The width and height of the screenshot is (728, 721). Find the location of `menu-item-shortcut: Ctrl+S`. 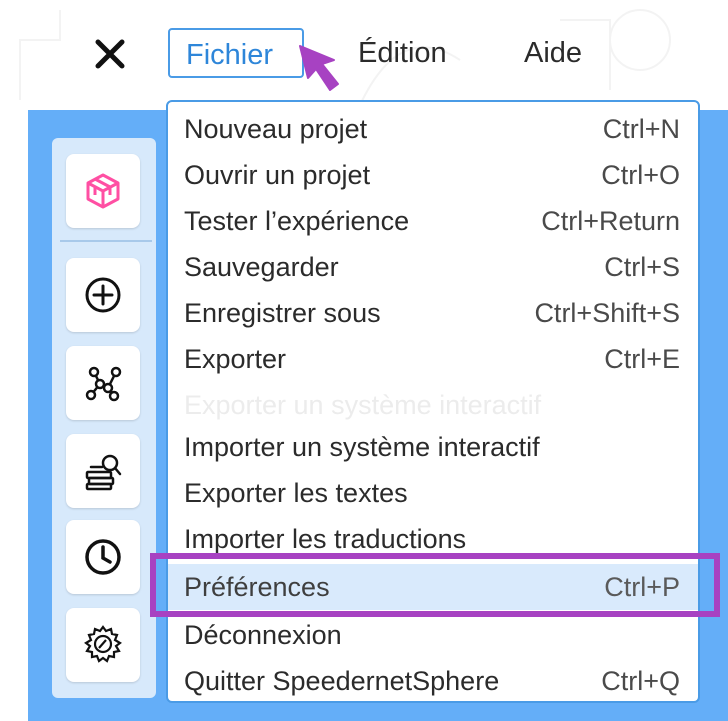

menu-item-shortcut: Ctrl+S is located at coordinates (642, 267).